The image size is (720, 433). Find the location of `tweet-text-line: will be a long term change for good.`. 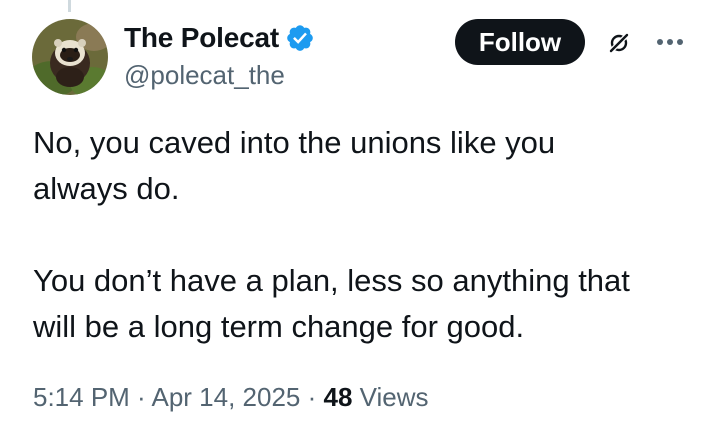

tweet-text-line: will be a long term change for good. is located at coordinates (279, 326).